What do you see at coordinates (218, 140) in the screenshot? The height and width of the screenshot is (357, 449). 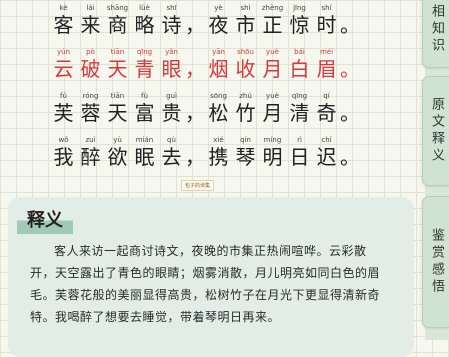 I see `pinyin: xié` at bounding box center [218, 140].